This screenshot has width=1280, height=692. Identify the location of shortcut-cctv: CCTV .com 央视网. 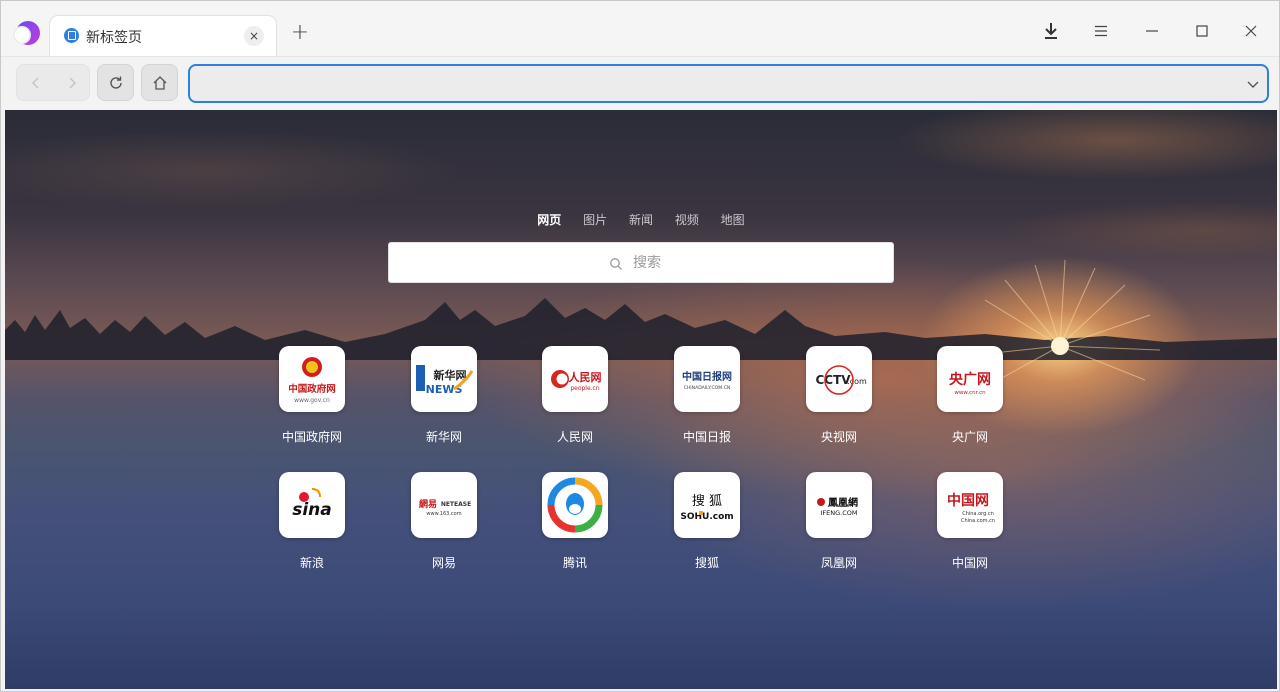
(850, 396).